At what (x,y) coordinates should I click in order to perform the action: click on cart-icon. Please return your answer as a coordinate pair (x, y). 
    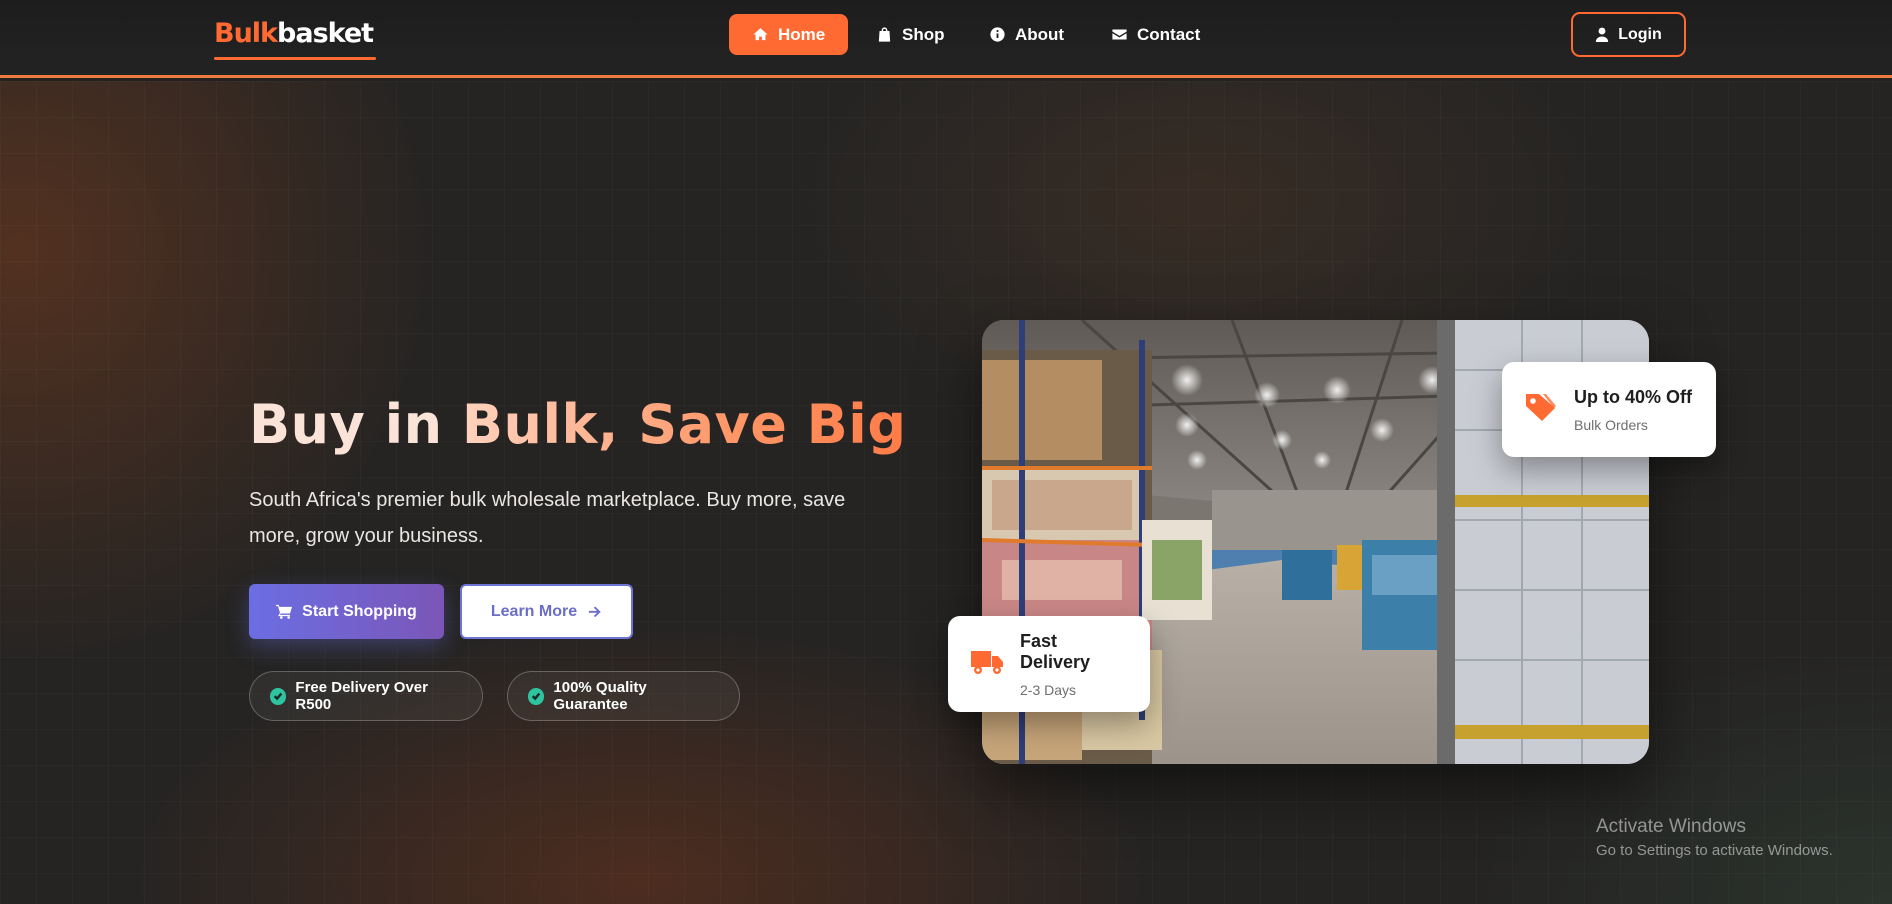
    Looking at the image, I should click on (284, 611).